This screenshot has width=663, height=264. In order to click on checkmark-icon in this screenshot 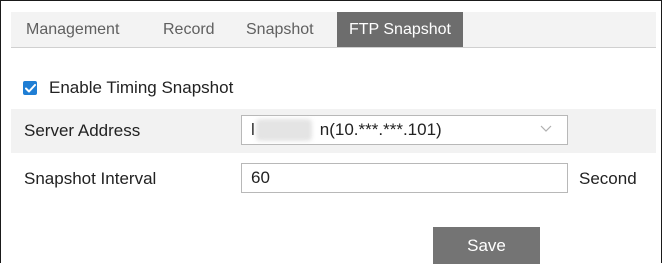, I will do `click(30, 87)`.